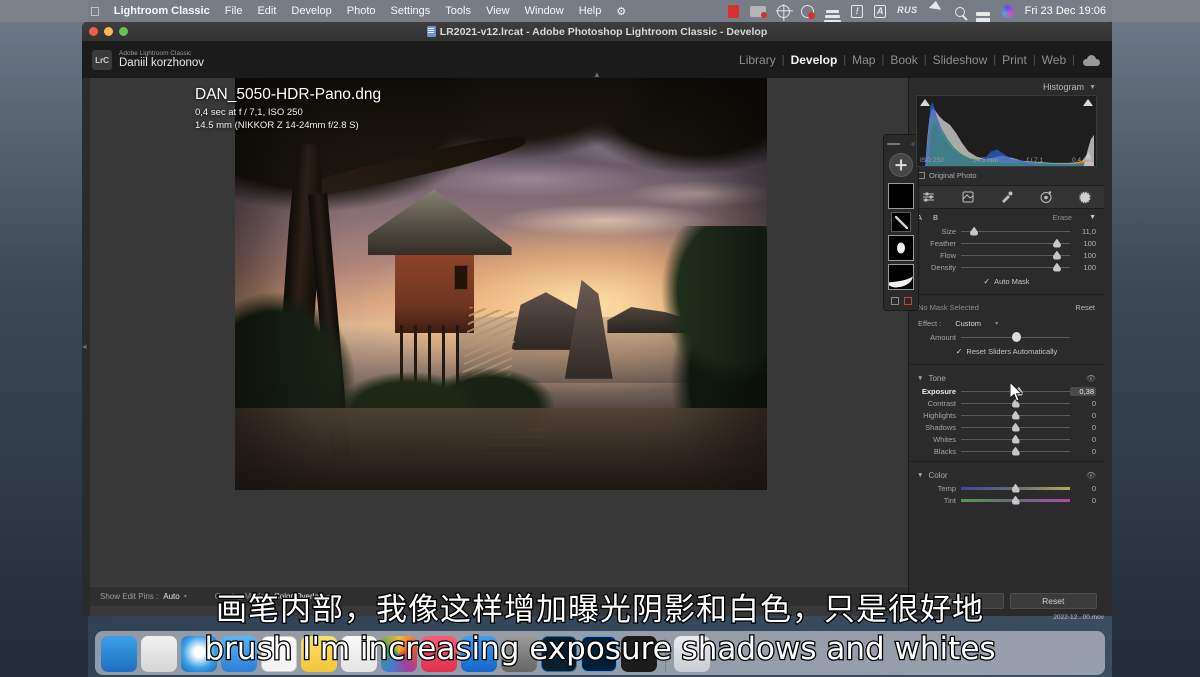 This screenshot has width=1200, height=677. Describe the element at coordinates (439, 654) in the screenshot. I see `music-icon` at that location.